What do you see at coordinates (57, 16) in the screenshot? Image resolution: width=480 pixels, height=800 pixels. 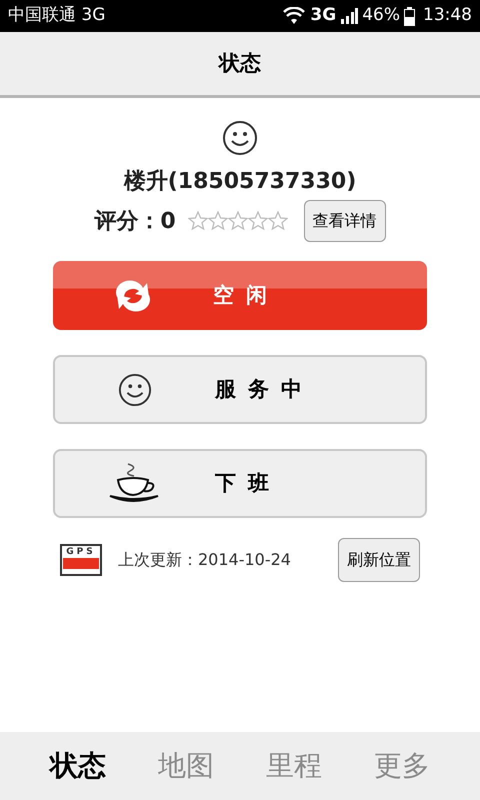 I see `carrier-text: 中国联通 3G` at bounding box center [57, 16].